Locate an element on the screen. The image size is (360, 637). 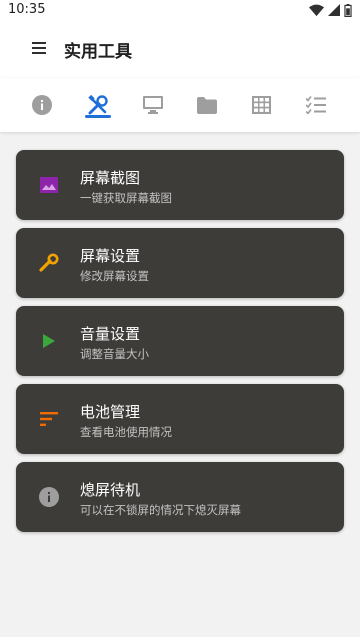
app-bar: 实用工具 is located at coordinates (180, 49).